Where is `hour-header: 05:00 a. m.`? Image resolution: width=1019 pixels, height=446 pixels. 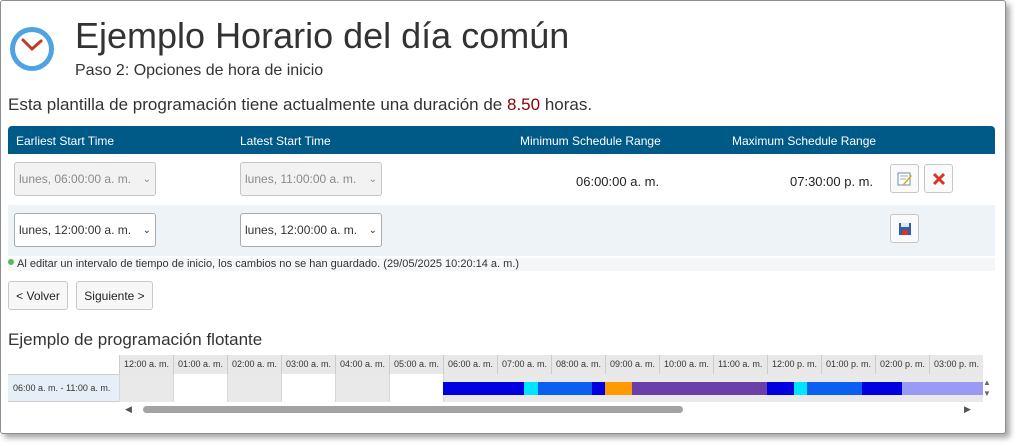 hour-header: 05:00 a. m. is located at coordinates (416, 364).